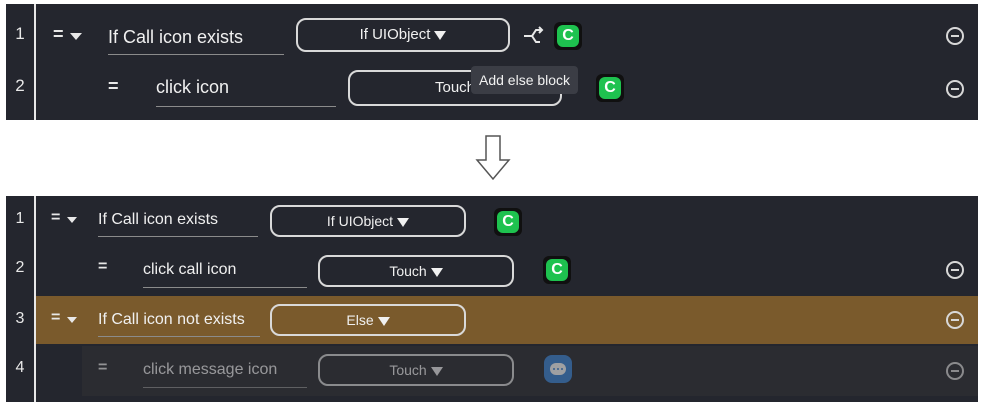 The height and width of the screenshot is (408, 986). I want to click on disabled-step: = click message icon Touch, so click(492, 371).